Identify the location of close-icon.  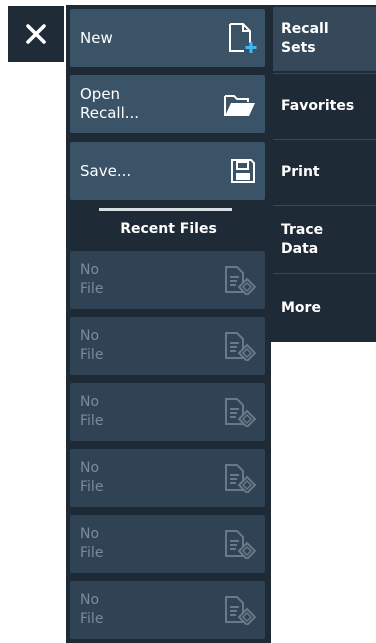
(36, 34).